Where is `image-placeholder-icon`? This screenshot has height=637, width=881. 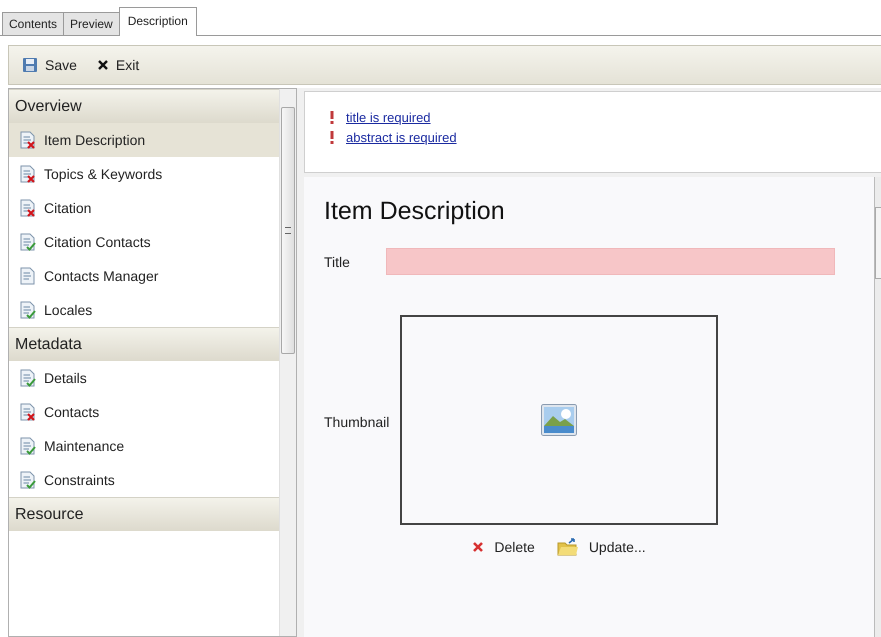 image-placeholder-icon is located at coordinates (559, 420).